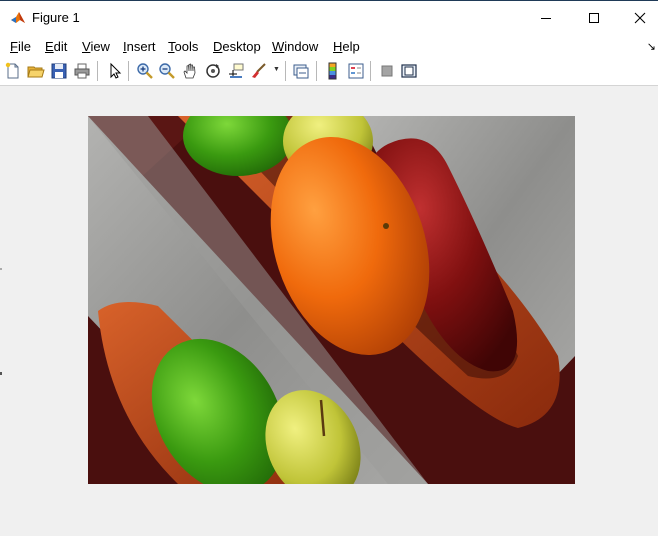  I want to click on open-file-button, so click(36, 71).